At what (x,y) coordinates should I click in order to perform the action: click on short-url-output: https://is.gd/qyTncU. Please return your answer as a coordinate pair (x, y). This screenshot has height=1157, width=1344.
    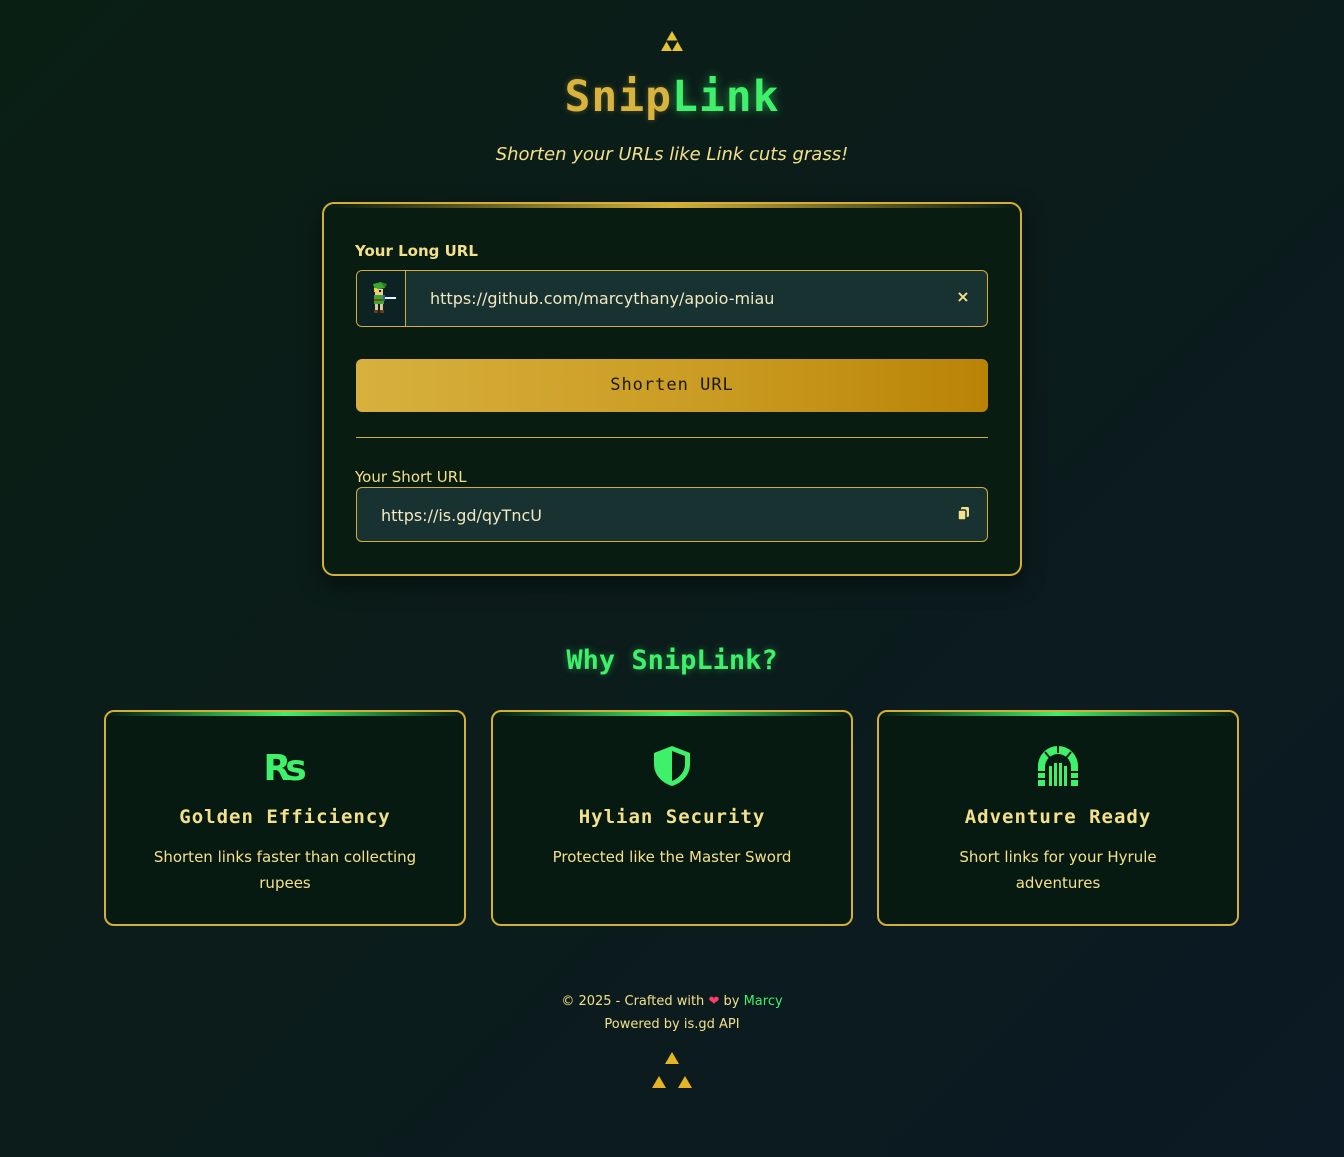
    Looking at the image, I should click on (461, 515).